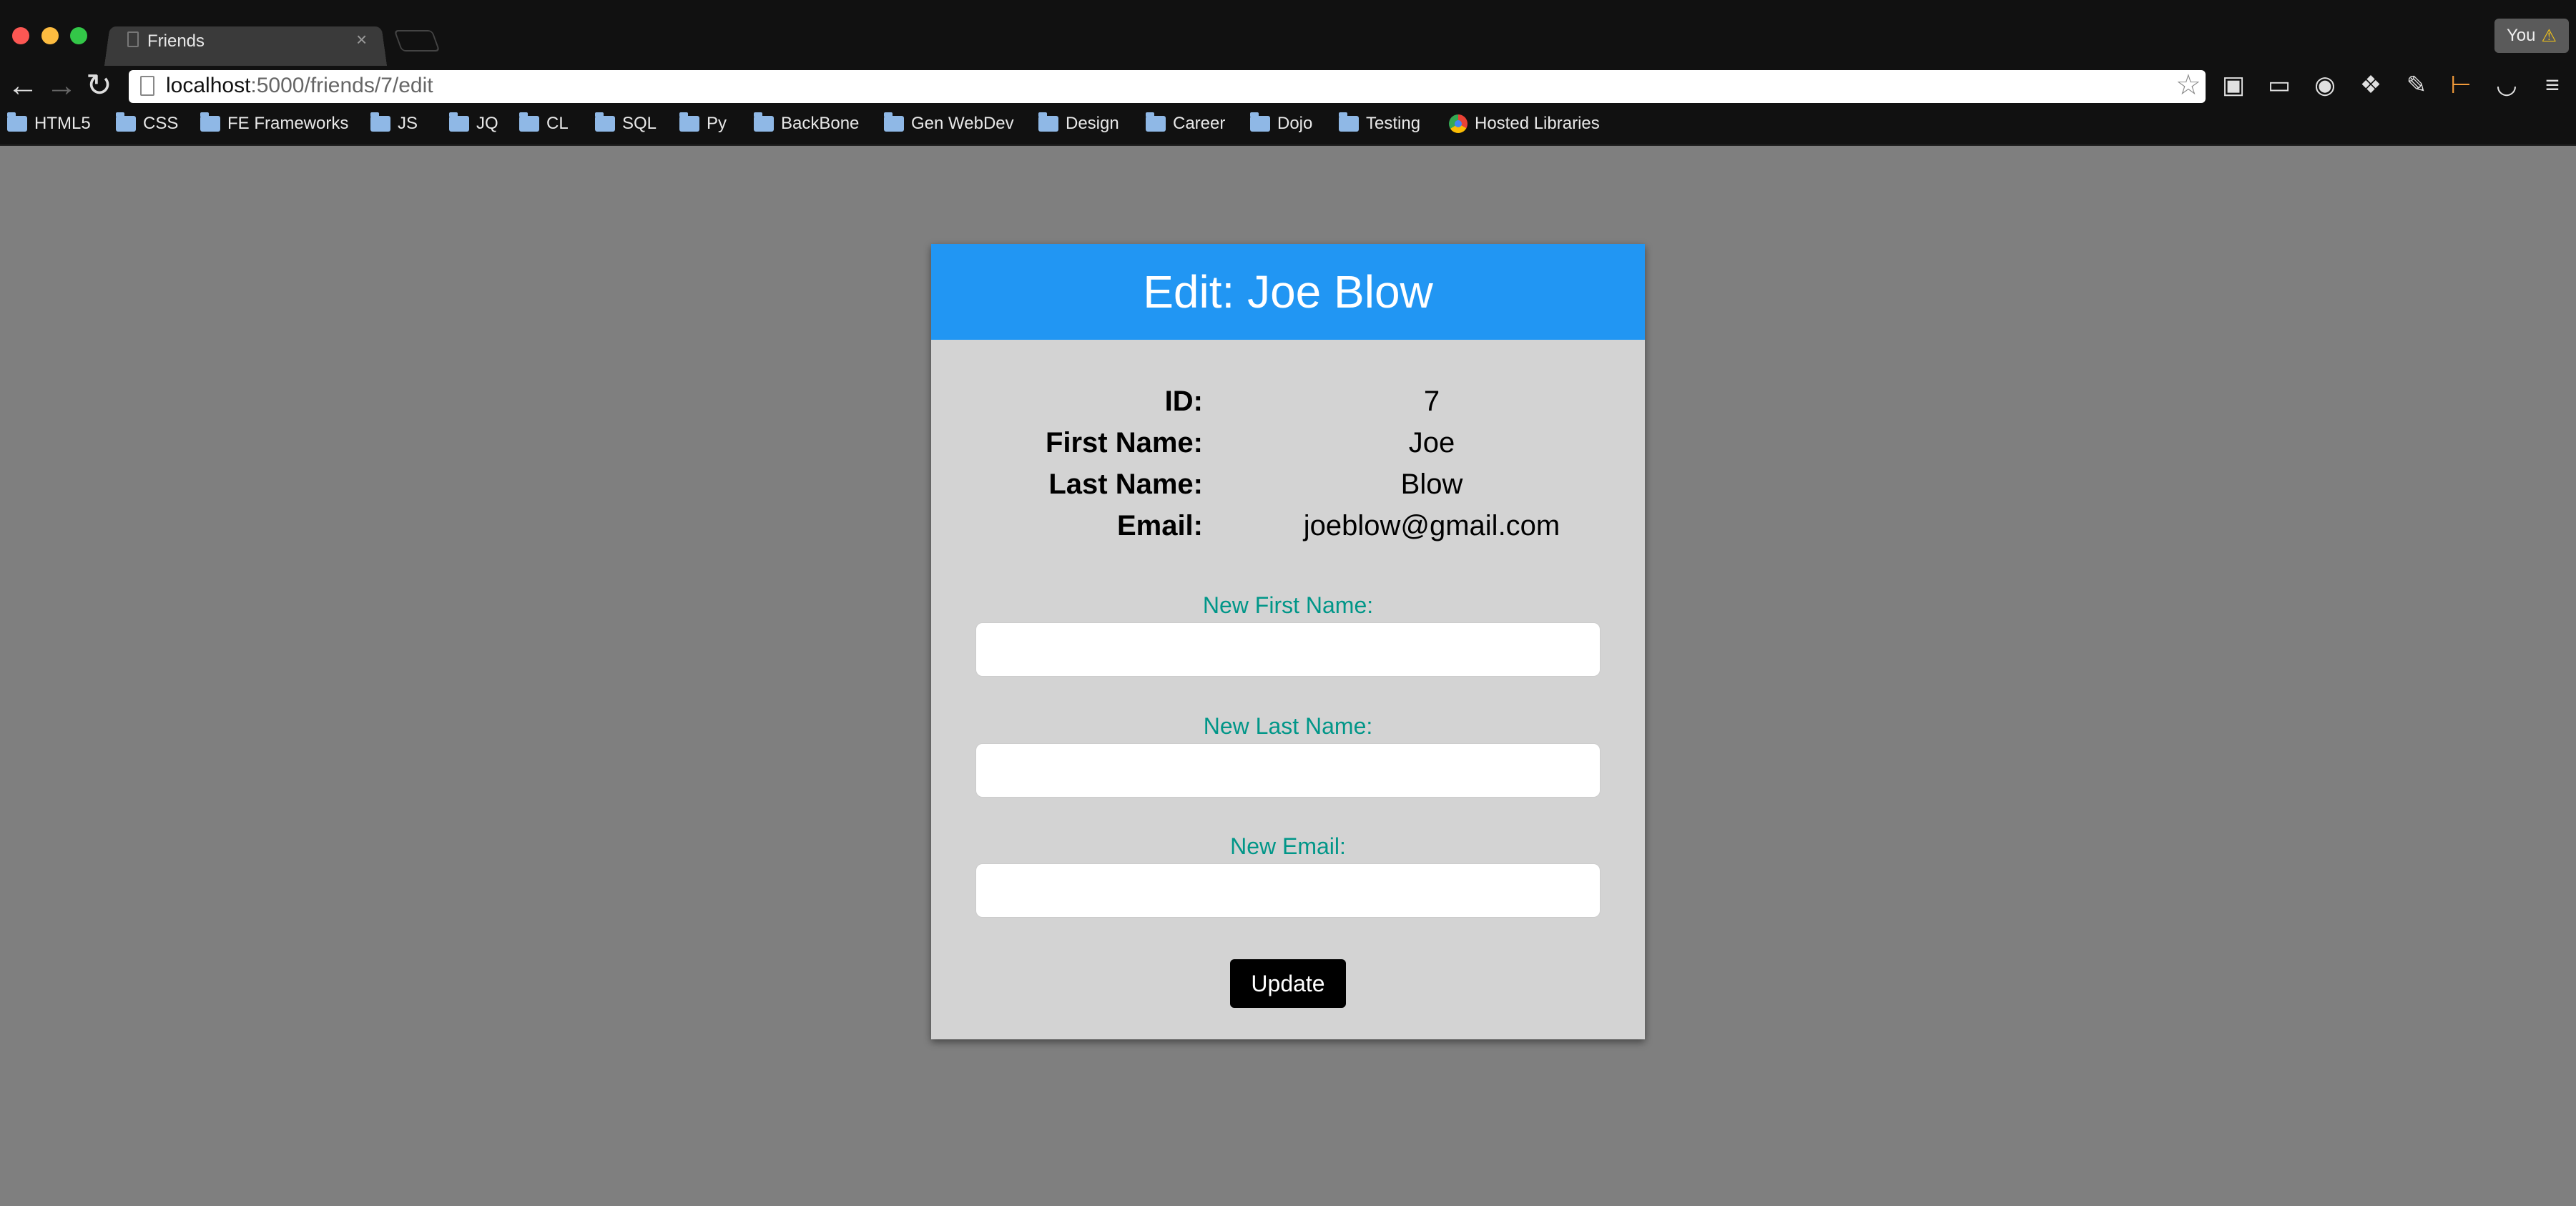 The height and width of the screenshot is (1206, 2576). What do you see at coordinates (1432, 484) in the screenshot?
I see `info-value: Blow` at bounding box center [1432, 484].